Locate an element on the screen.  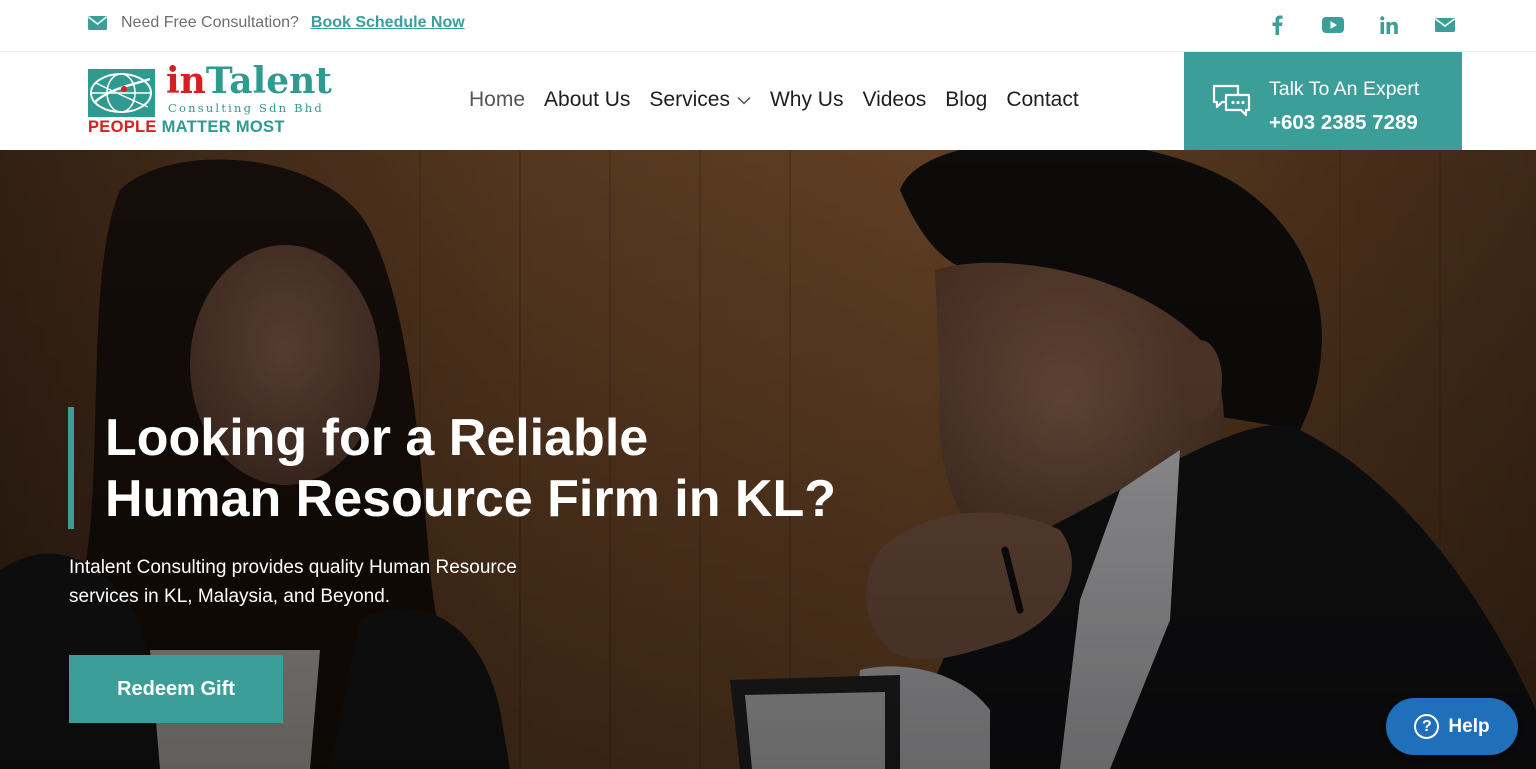
nav-services-label: Services is located at coordinates (689, 99).